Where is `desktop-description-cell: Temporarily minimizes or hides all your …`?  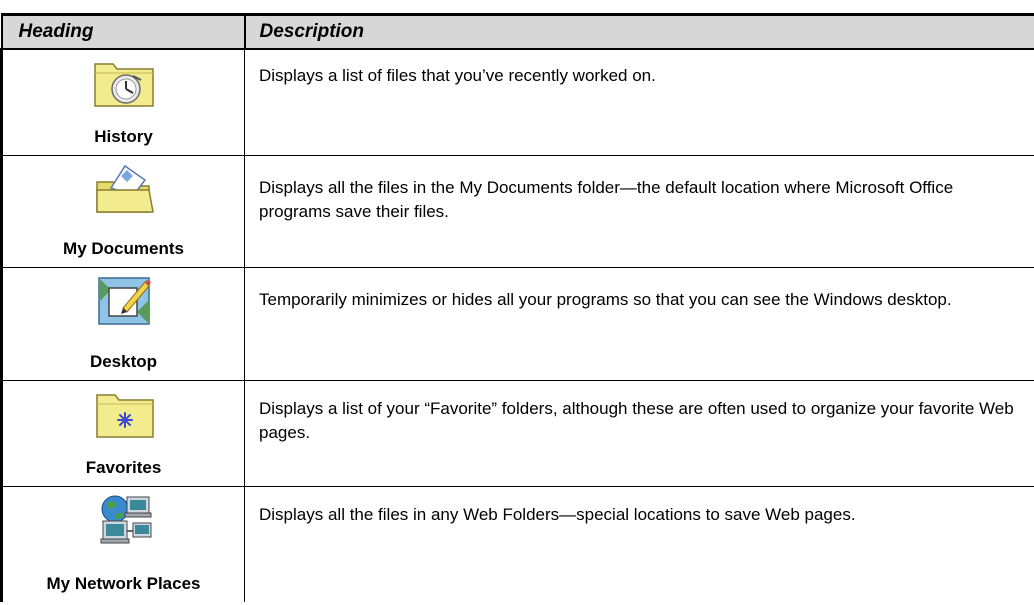 desktop-description-cell: Temporarily minimizes or hides all your … is located at coordinates (639, 323).